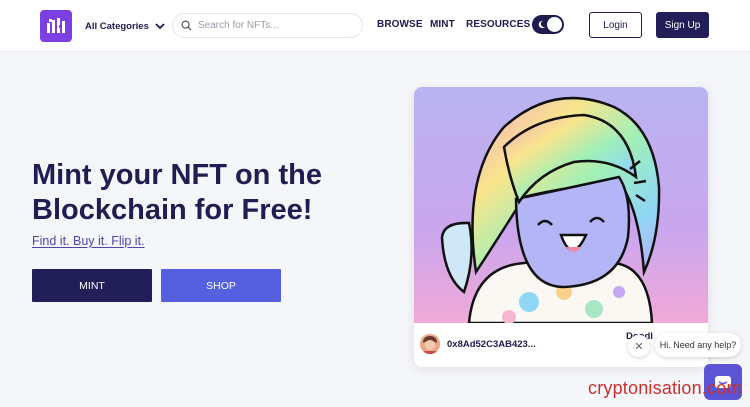  Describe the element at coordinates (186, 25) in the screenshot. I see `search-icon` at that location.